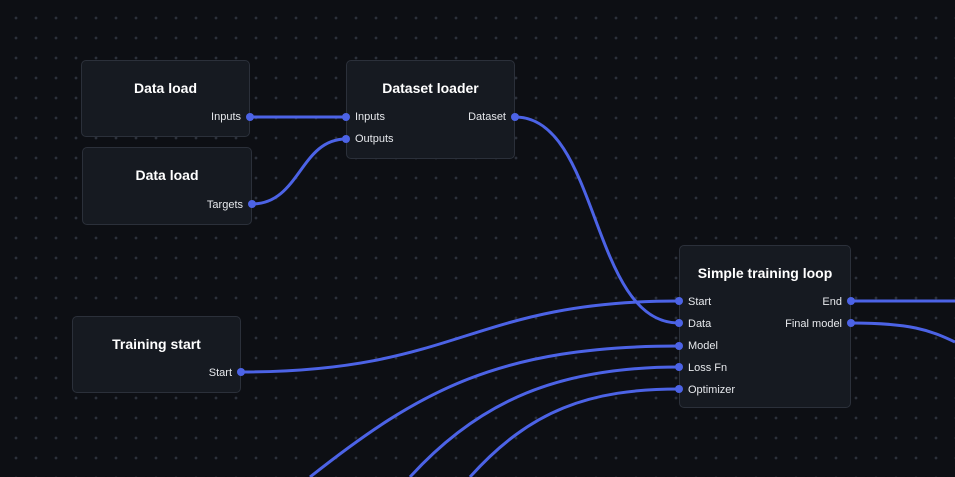  Describe the element at coordinates (460, 336) in the screenshot. I see `wire-training-start-to-loop` at that location.